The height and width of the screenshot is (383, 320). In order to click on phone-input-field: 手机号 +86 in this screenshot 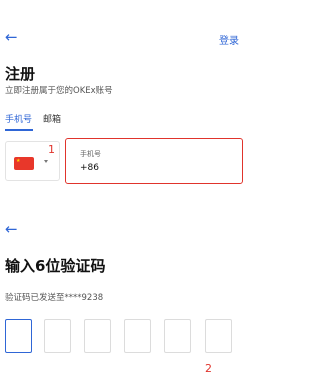, I will do `click(154, 161)`.